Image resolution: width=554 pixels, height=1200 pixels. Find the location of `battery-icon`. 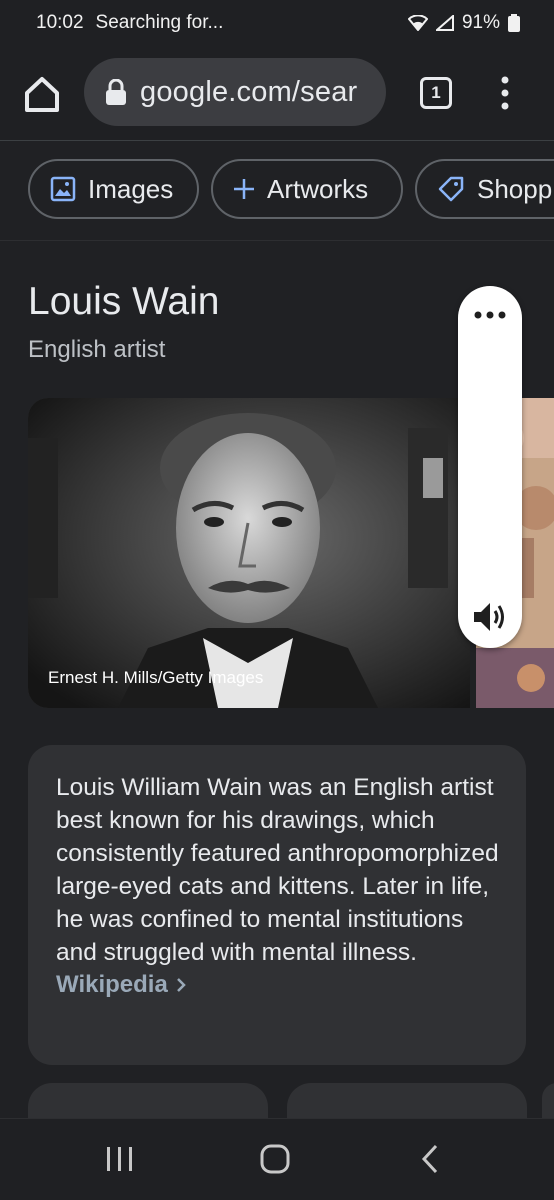

battery-icon is located at coordinates (514, 23).